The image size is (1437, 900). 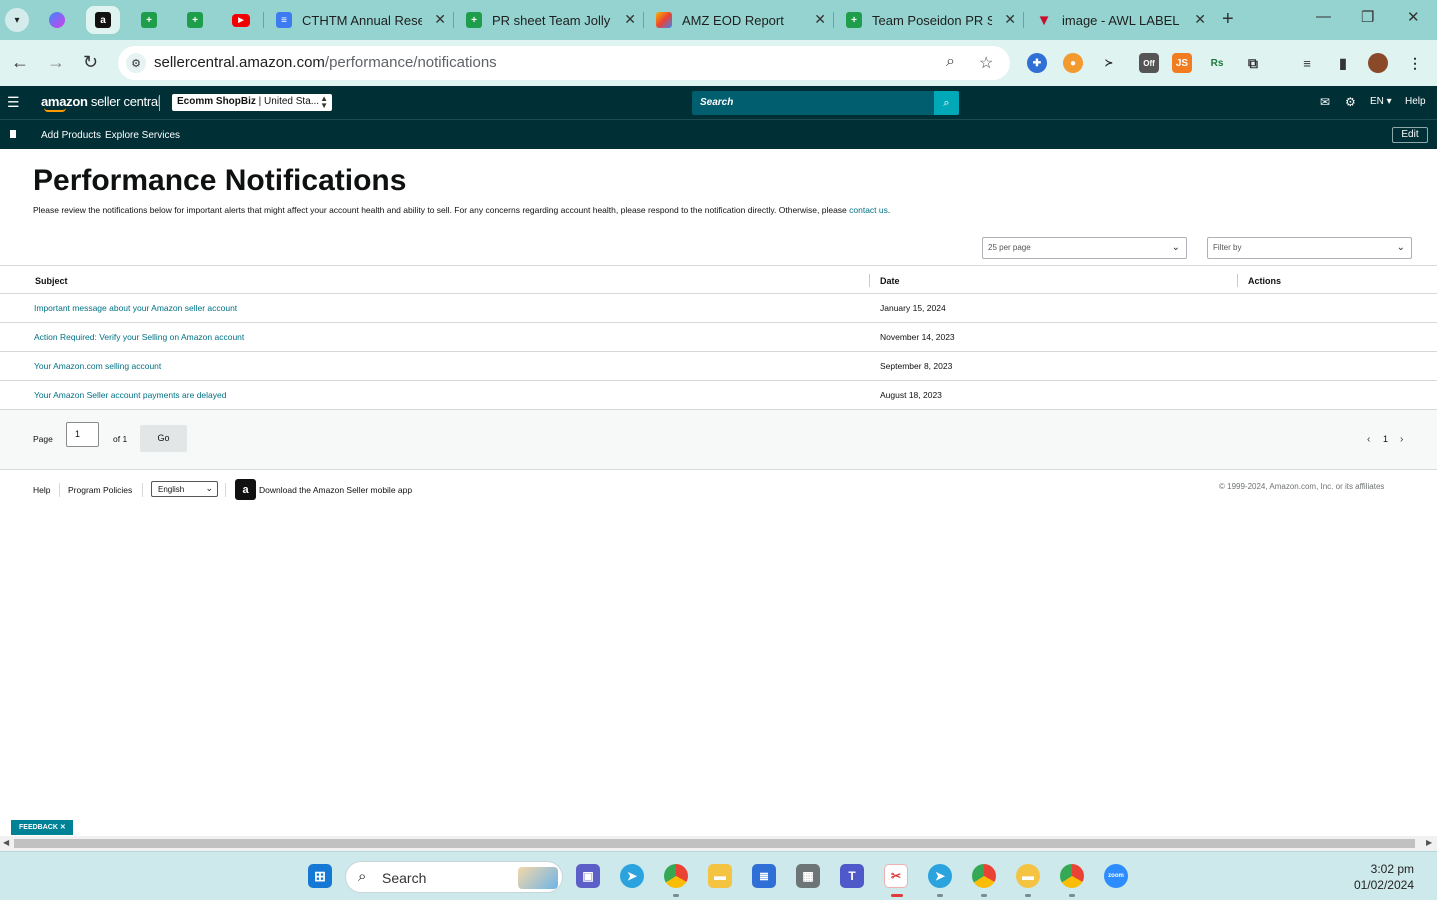 I want to click on tab-amz-eod: AMZ EOD Report ✕, so click(x=738, y=20).